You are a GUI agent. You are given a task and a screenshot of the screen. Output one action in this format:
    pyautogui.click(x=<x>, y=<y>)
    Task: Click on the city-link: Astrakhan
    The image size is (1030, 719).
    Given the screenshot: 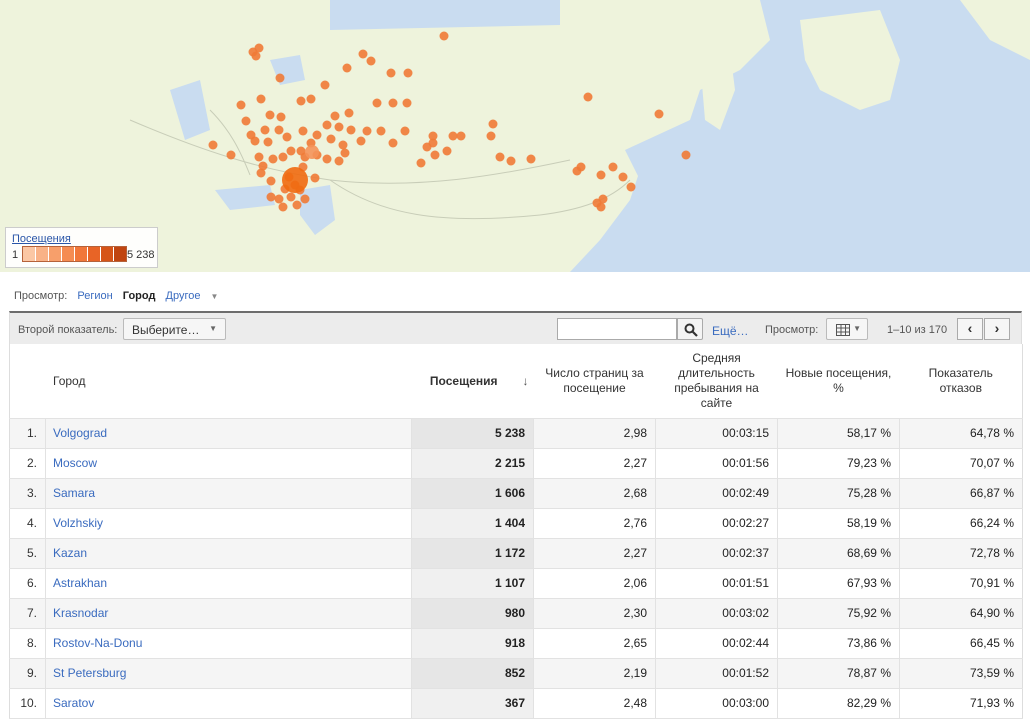 What is the action you would take?
    pyautogui.click(x=228, y=583)
    